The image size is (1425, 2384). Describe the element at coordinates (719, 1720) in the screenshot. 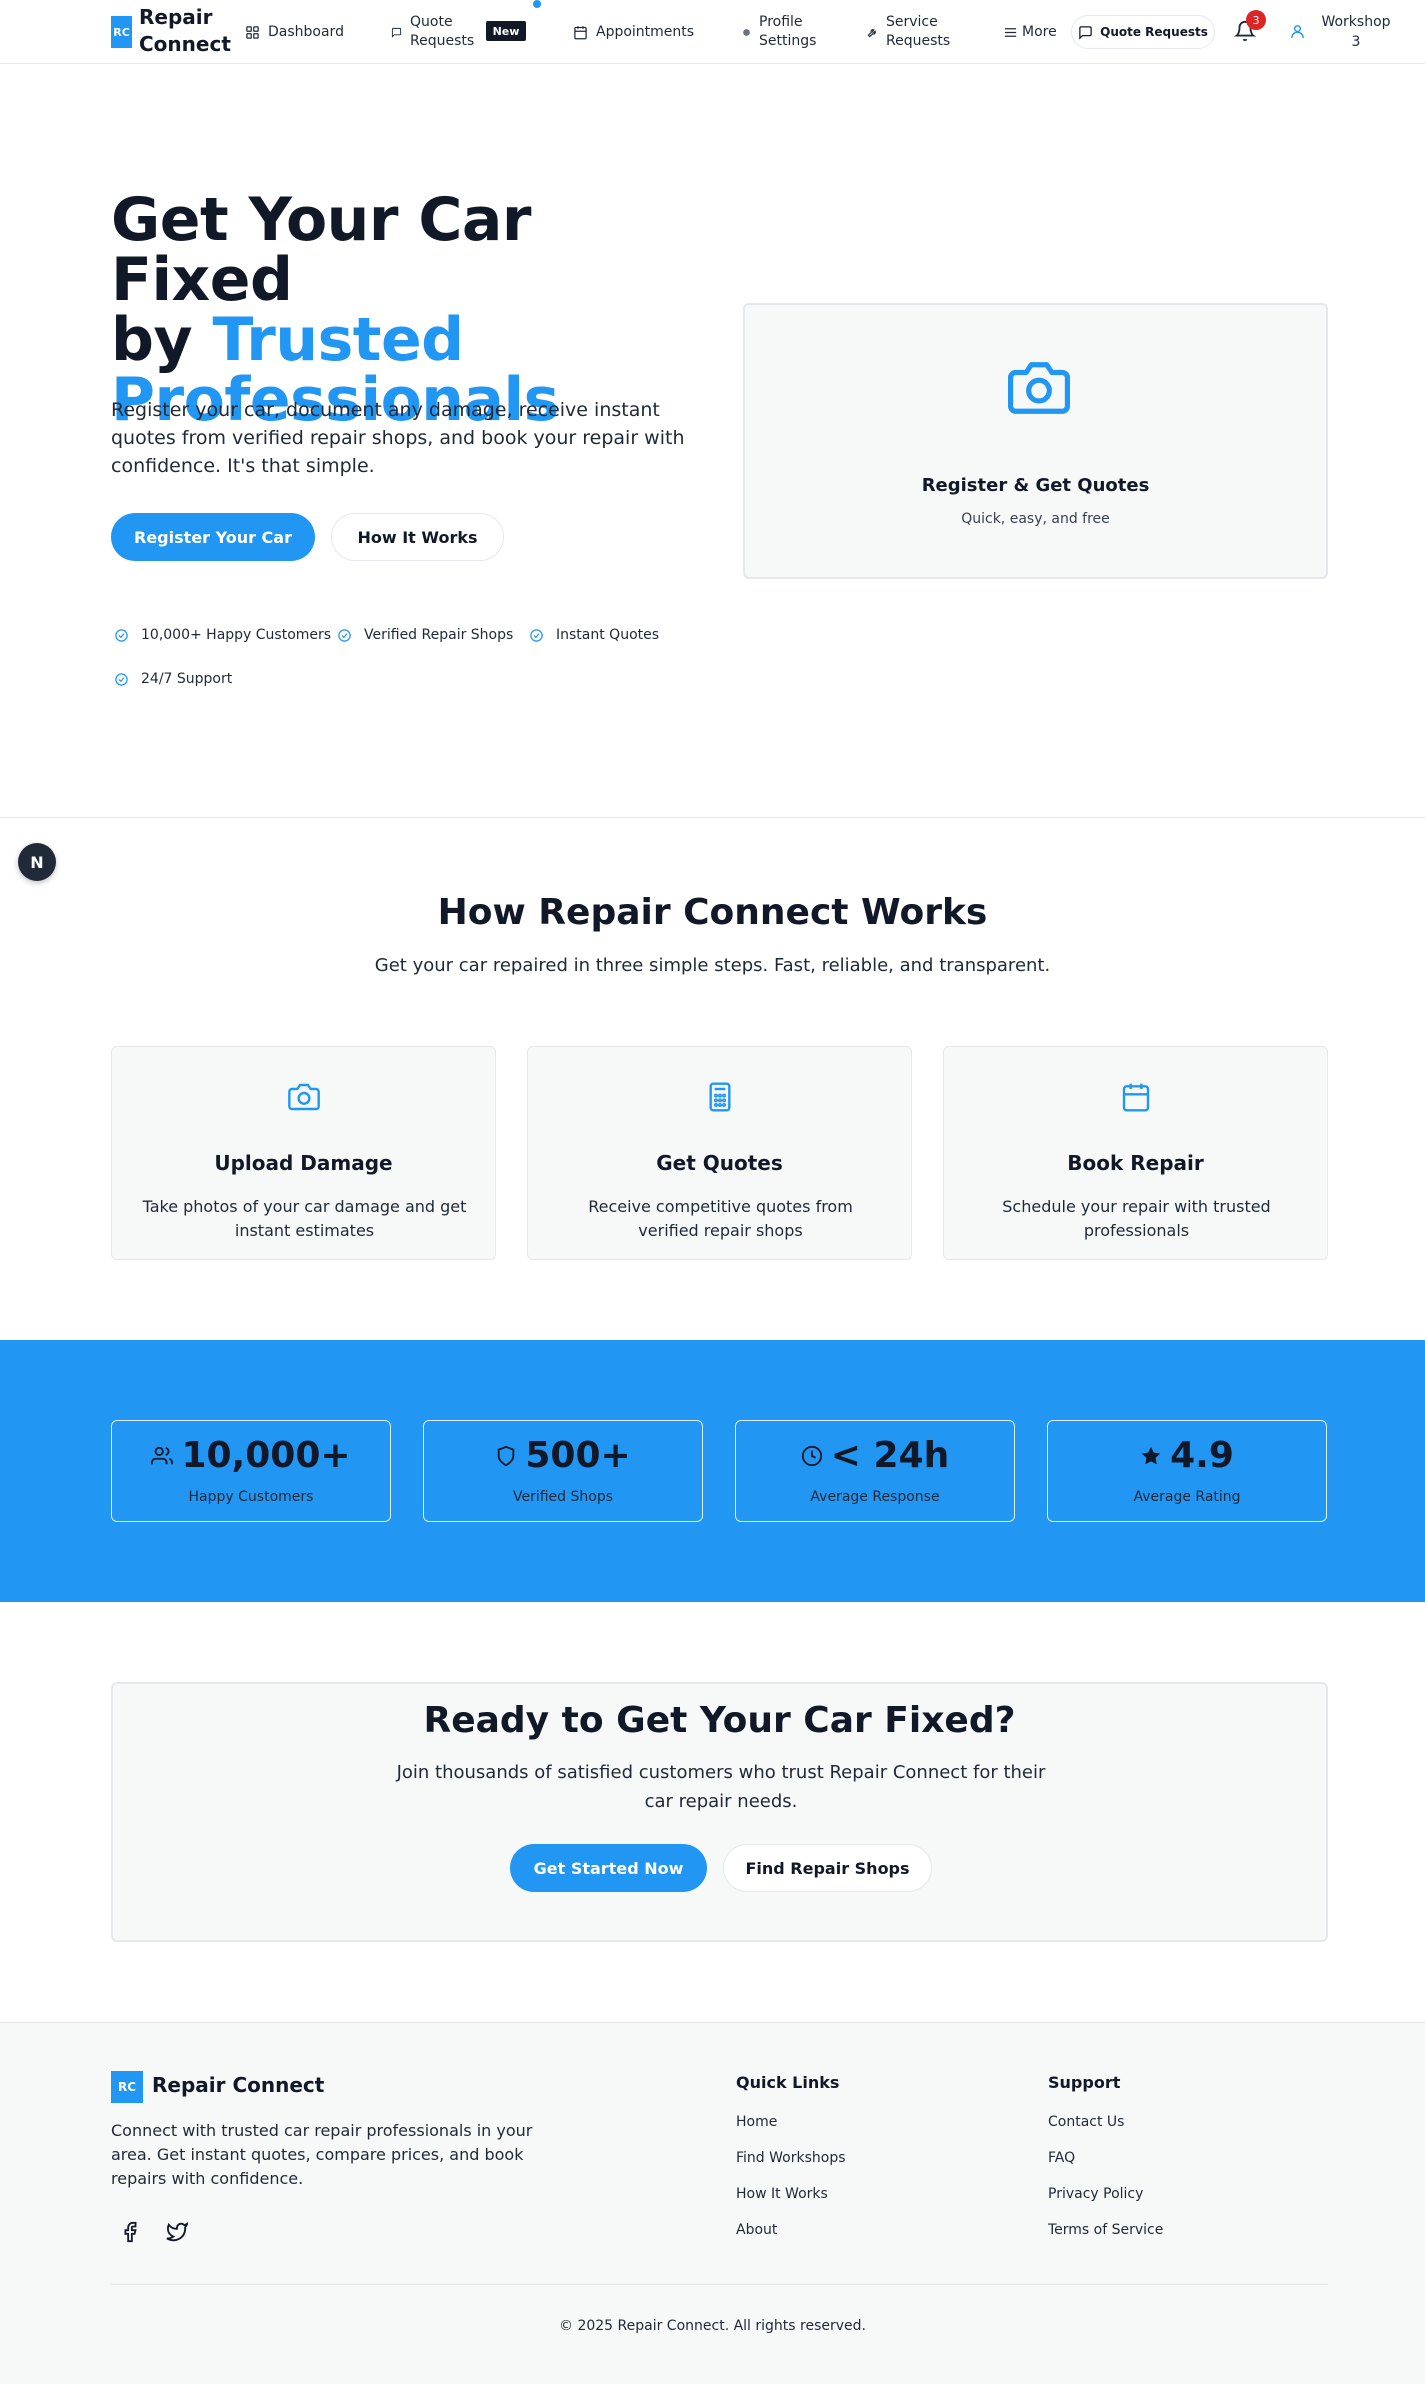

I see `cta-title: Ready to Get Your Car Fixed?` at that location.